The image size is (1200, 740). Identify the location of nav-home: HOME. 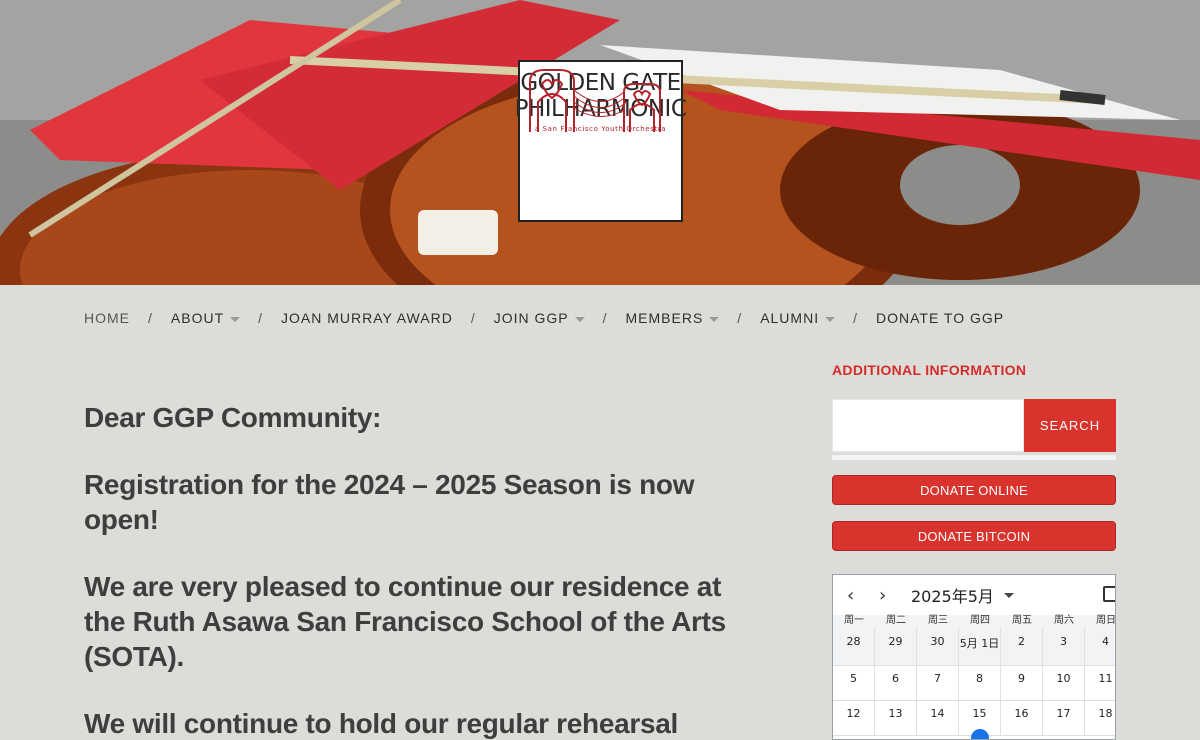
(107, 318).